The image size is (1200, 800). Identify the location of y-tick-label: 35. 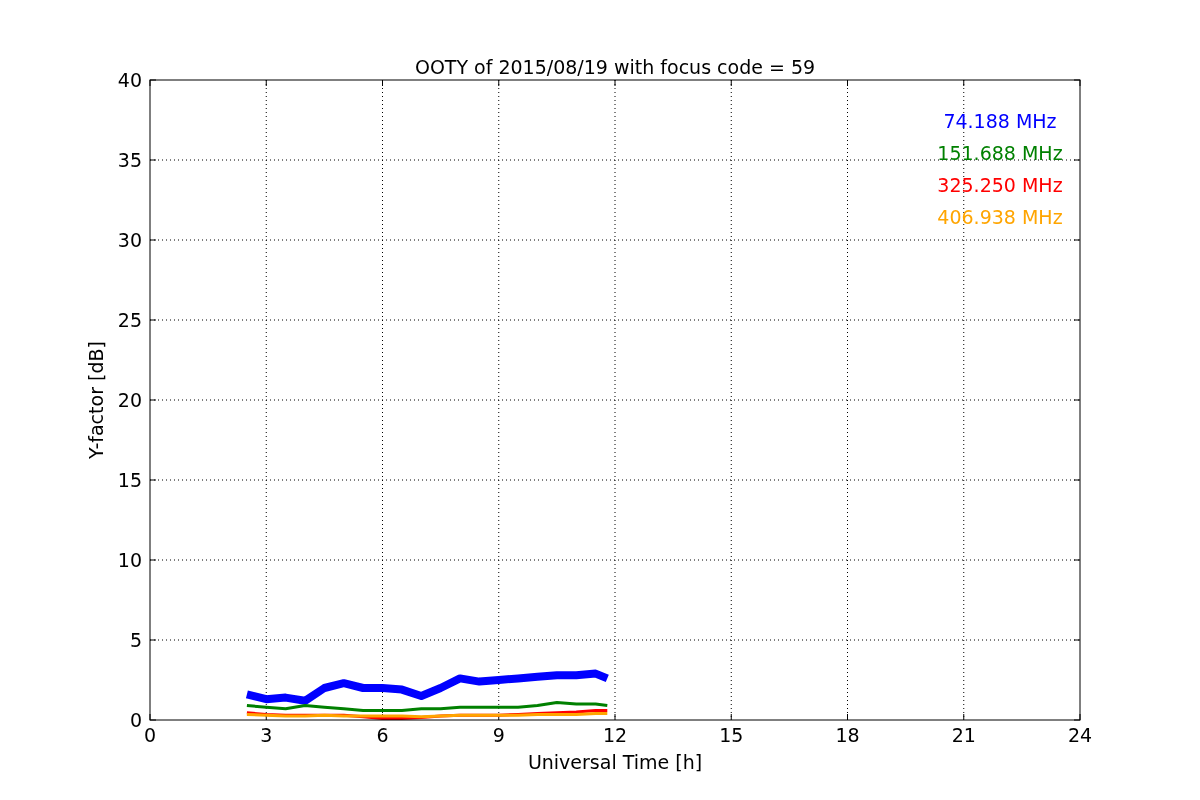
(129, 160).